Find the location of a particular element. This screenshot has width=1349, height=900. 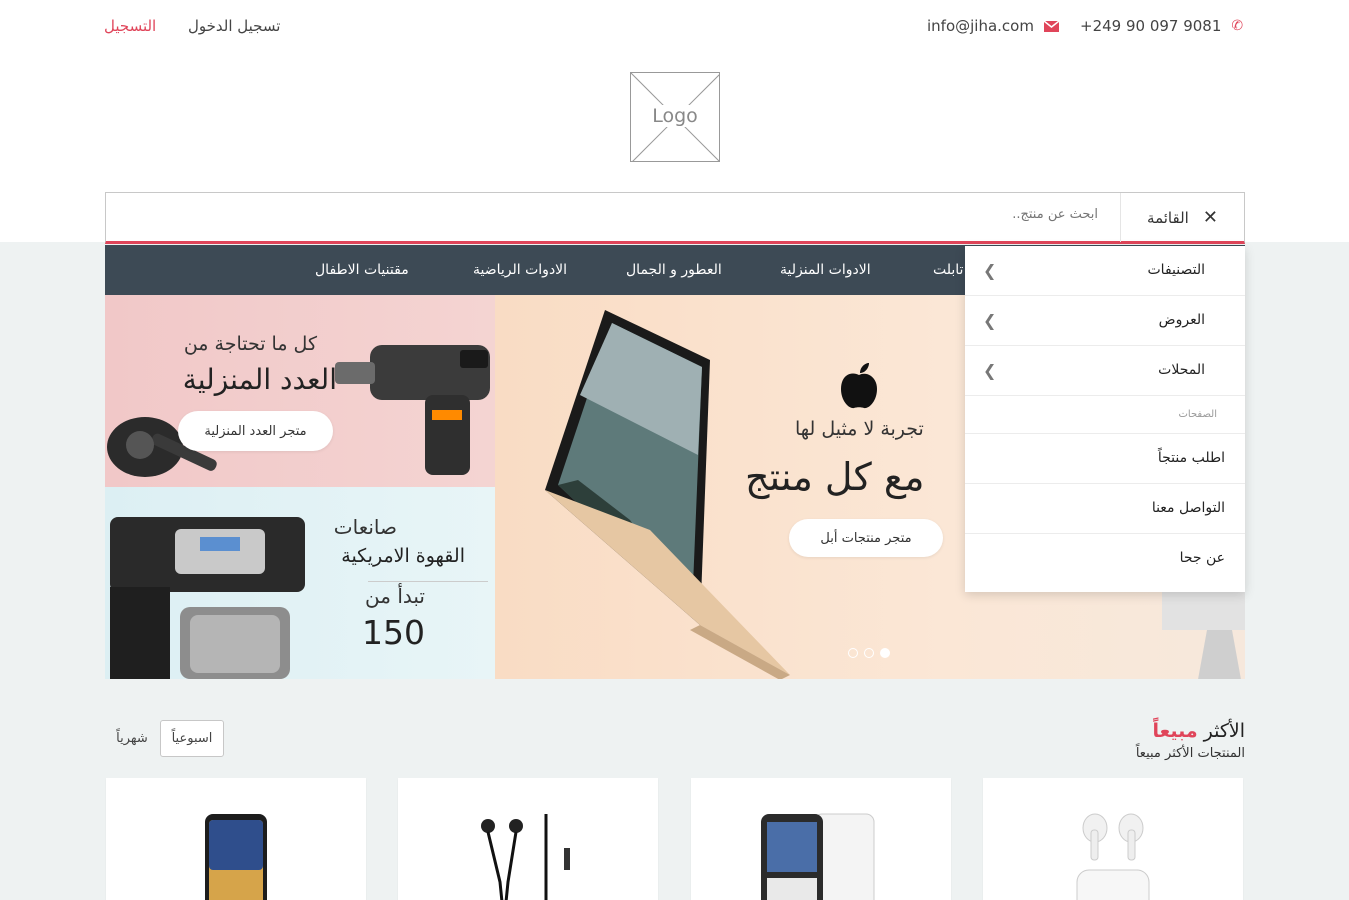

coffee-line2: القهوة الامريكية is located at coordinates (403, 556).